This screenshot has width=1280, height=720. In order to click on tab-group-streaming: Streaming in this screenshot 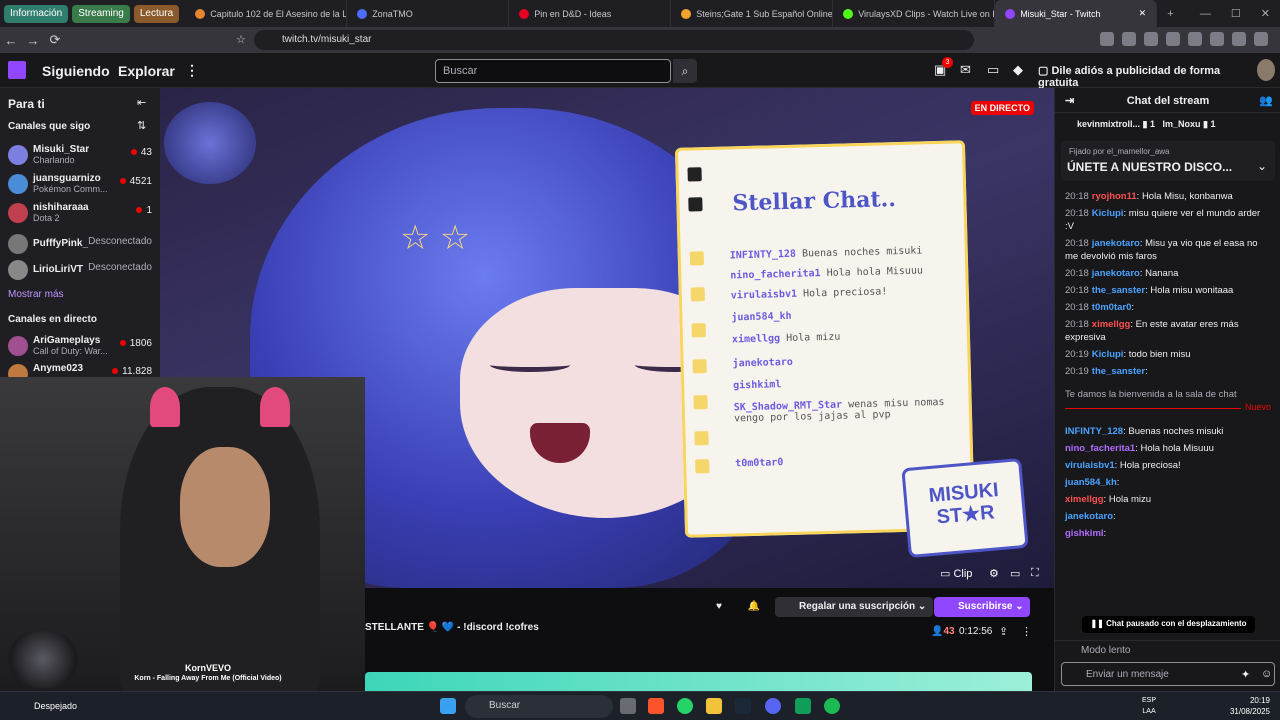, I will do `click(101, 13)`.